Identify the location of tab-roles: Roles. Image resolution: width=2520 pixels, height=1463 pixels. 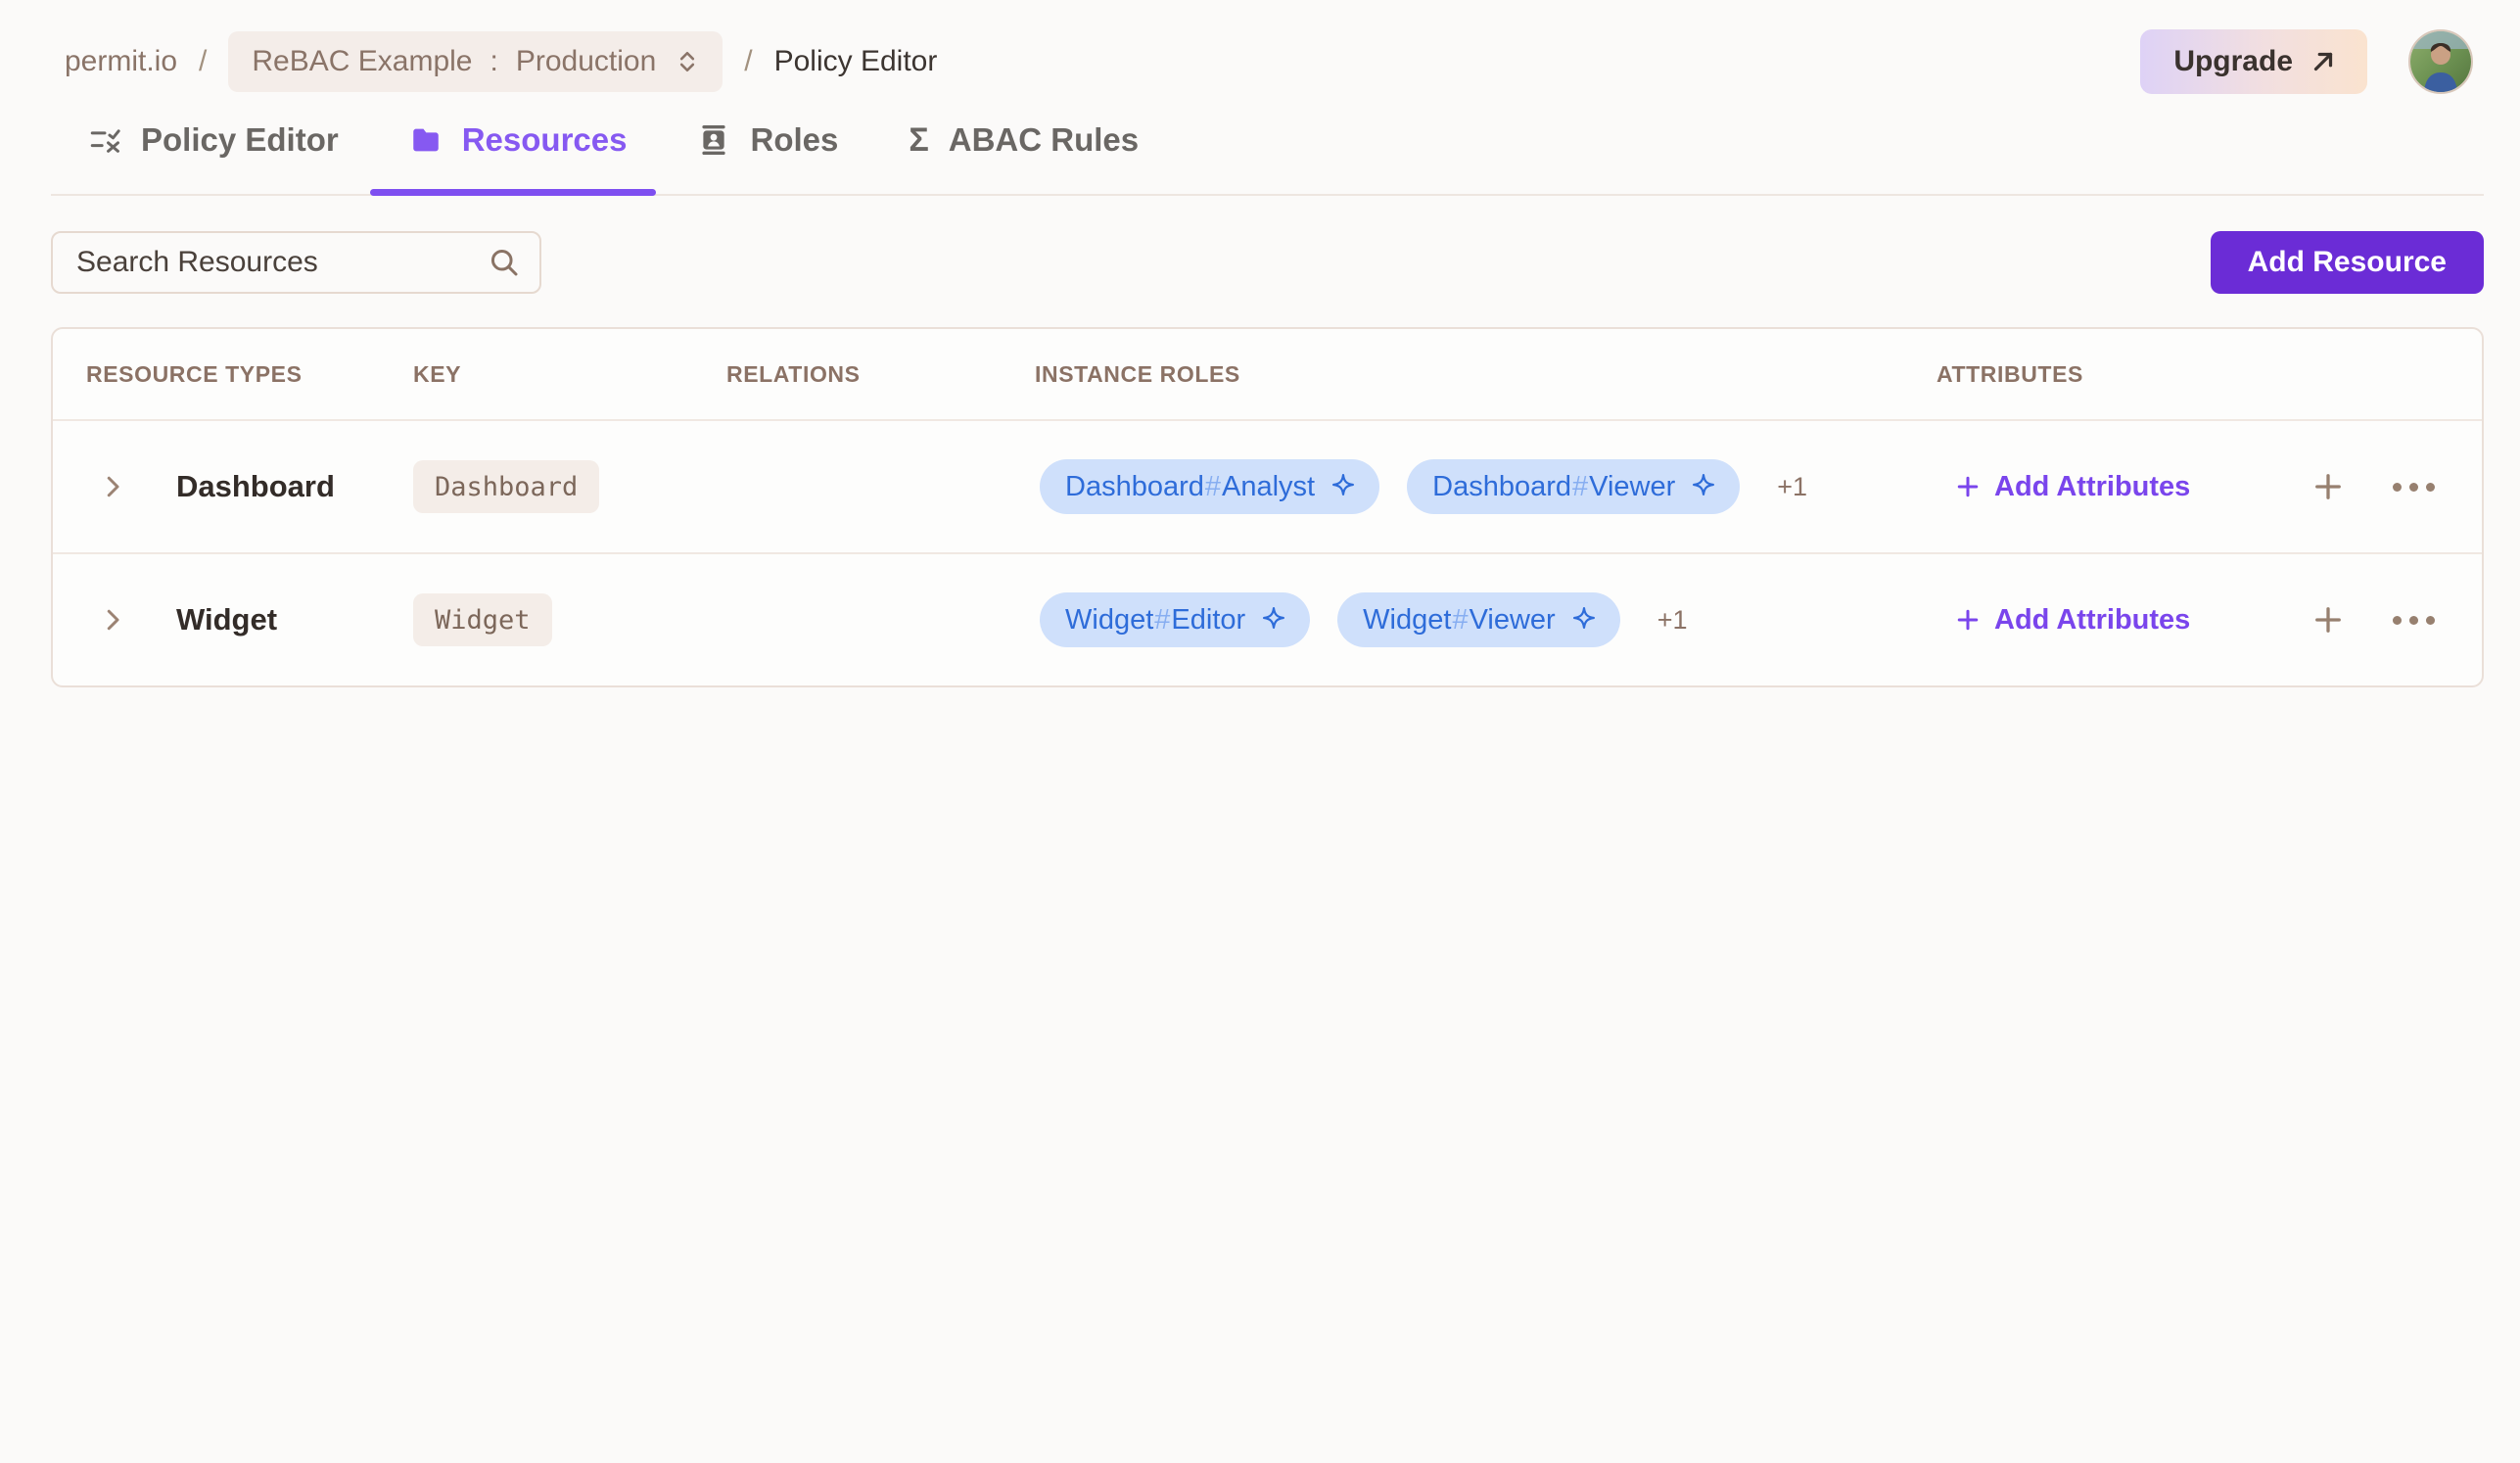
(767, 144).